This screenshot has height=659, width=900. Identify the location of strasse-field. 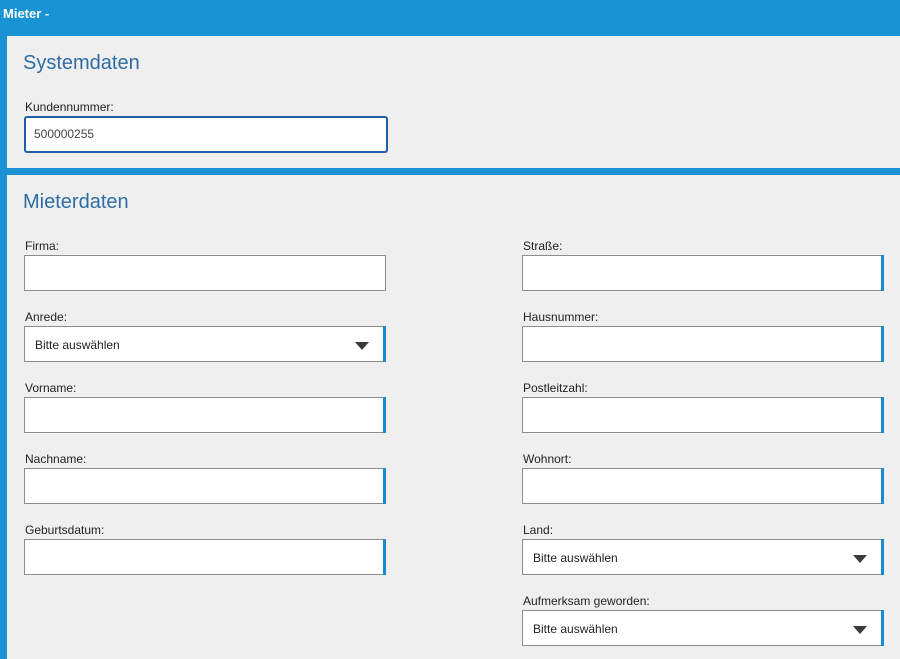
(703, 273).